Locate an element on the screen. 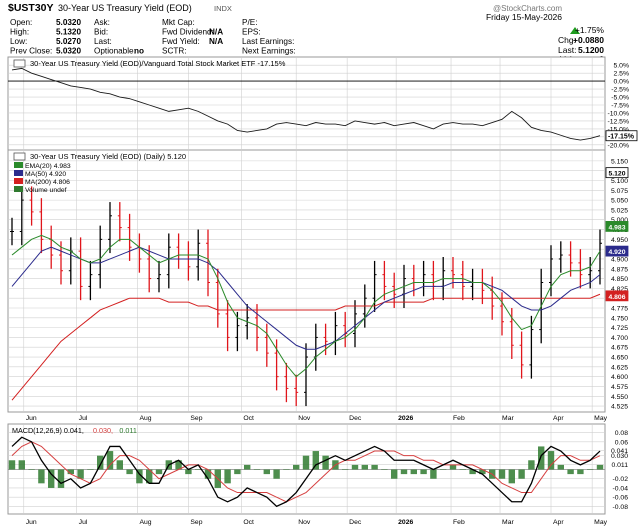 The image size is (640, 528). price-value-label: 4.983 is located at coordinates (616, 227).